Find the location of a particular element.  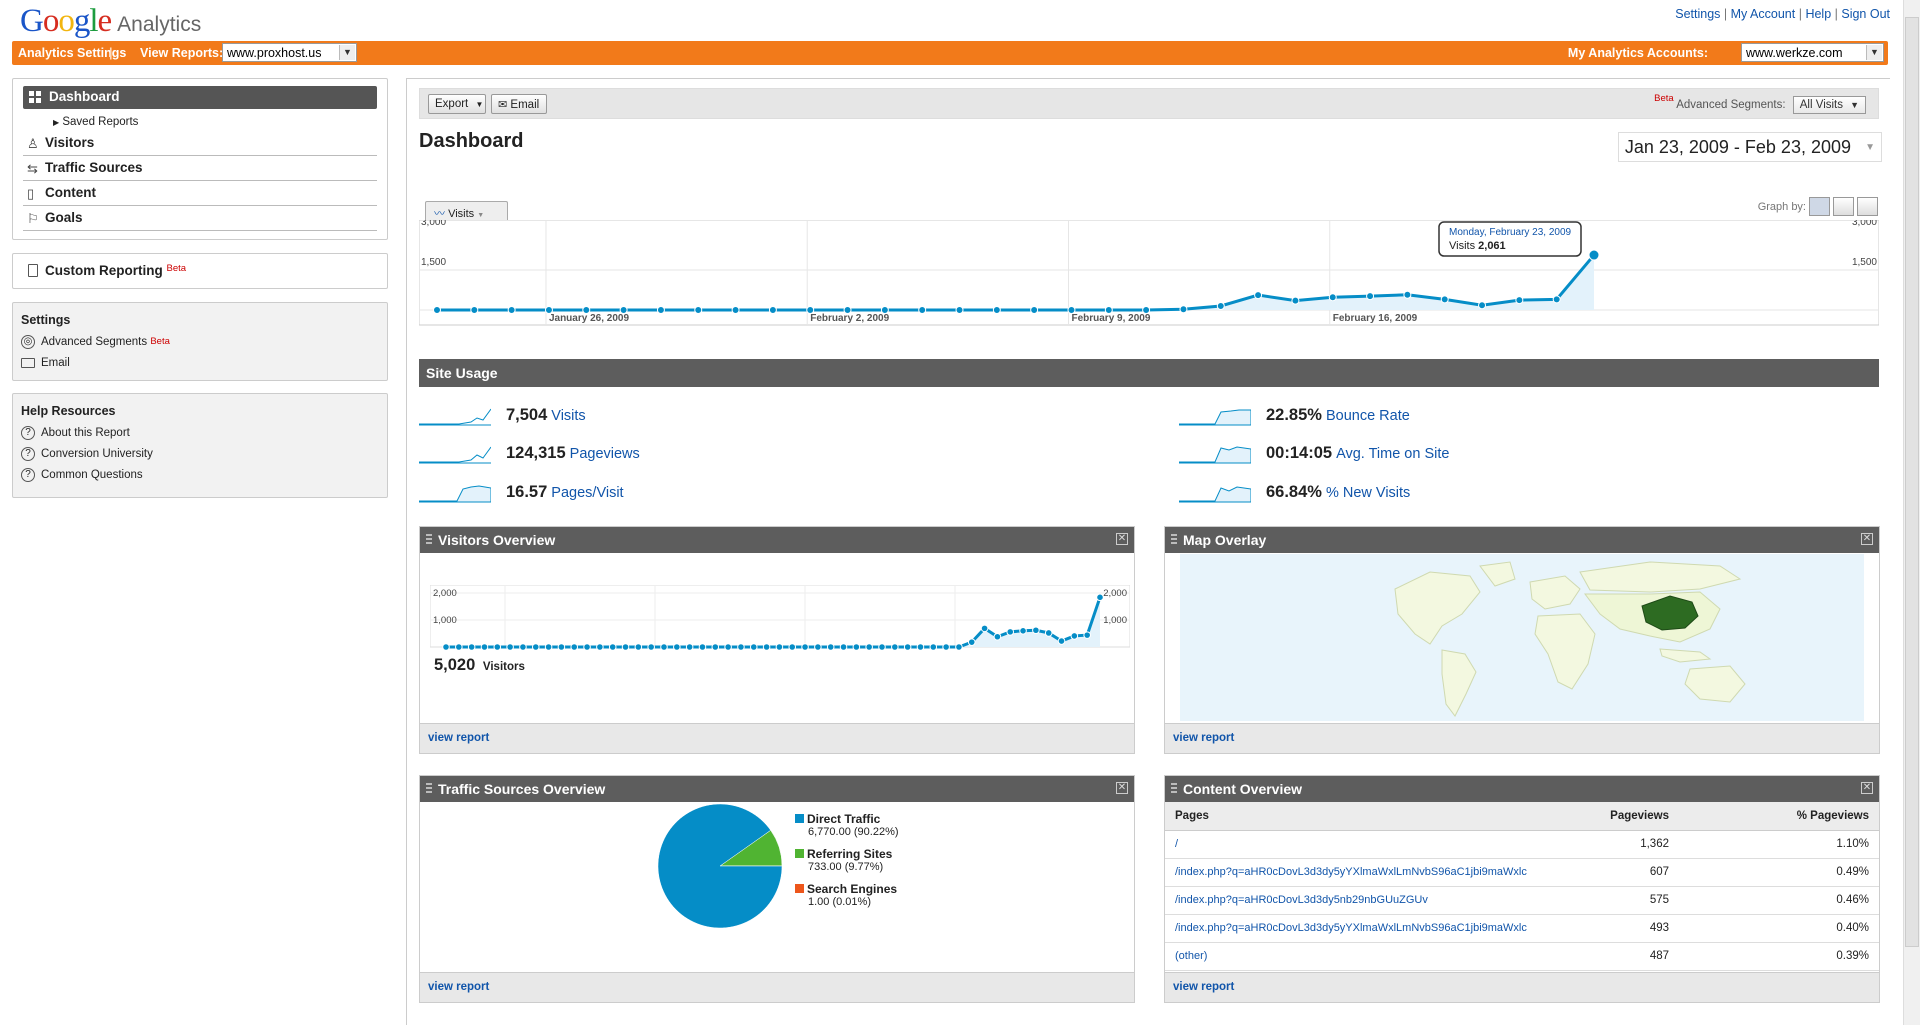

bounce-rate-link: Bounce Rate is located at coordinates (1368, 416).